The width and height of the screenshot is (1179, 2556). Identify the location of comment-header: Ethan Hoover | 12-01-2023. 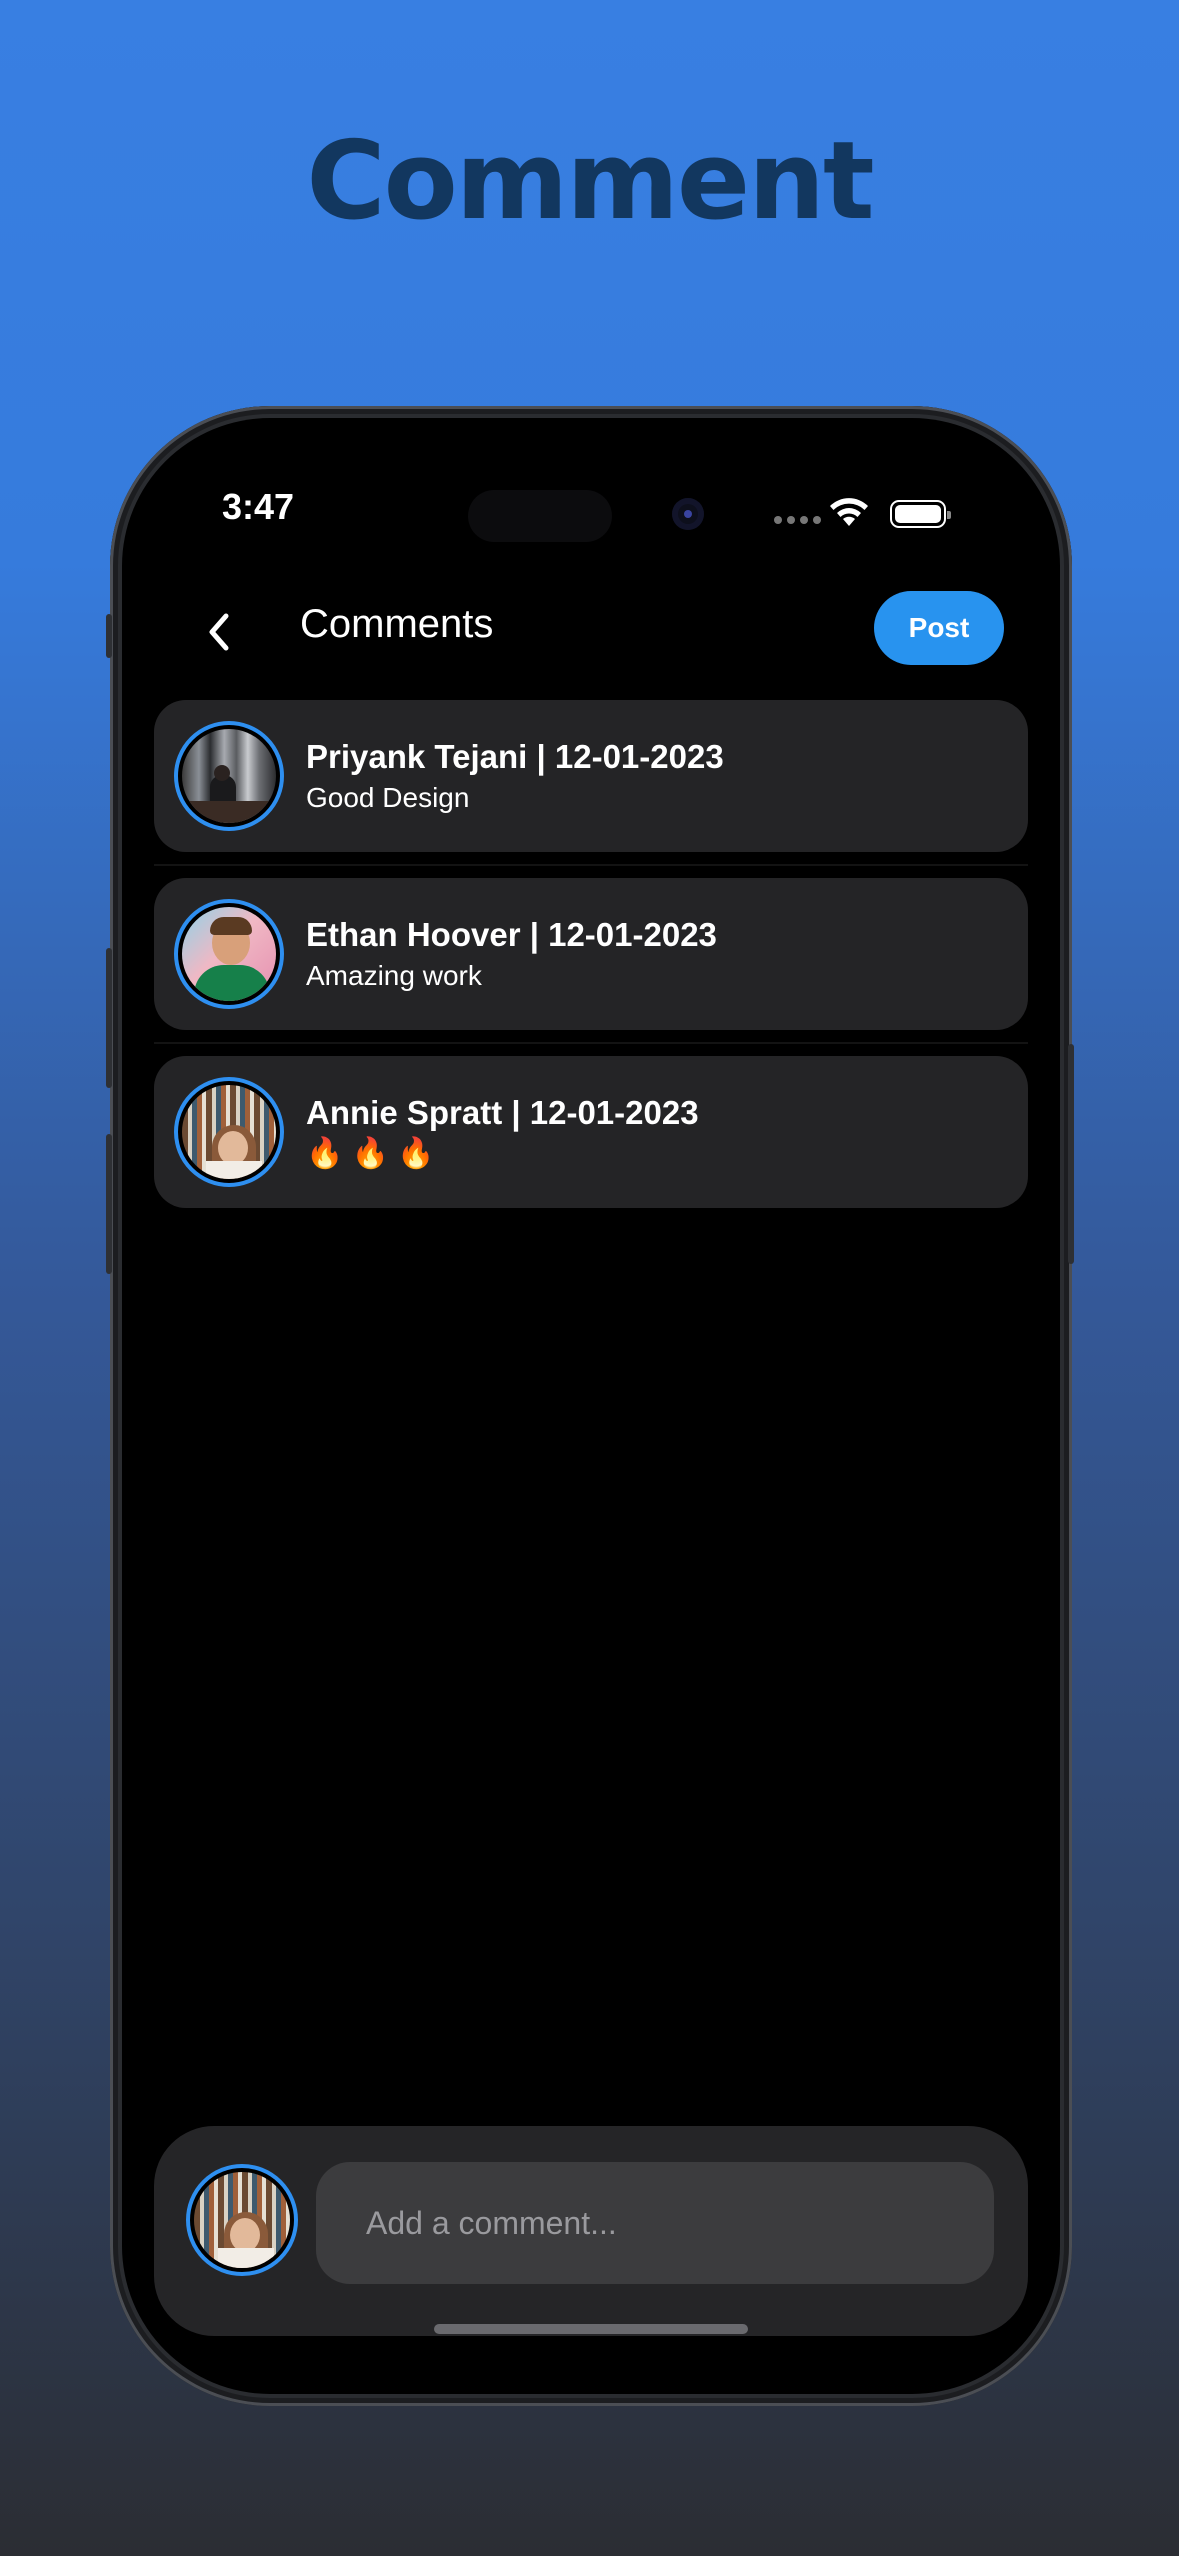
(511, 934).